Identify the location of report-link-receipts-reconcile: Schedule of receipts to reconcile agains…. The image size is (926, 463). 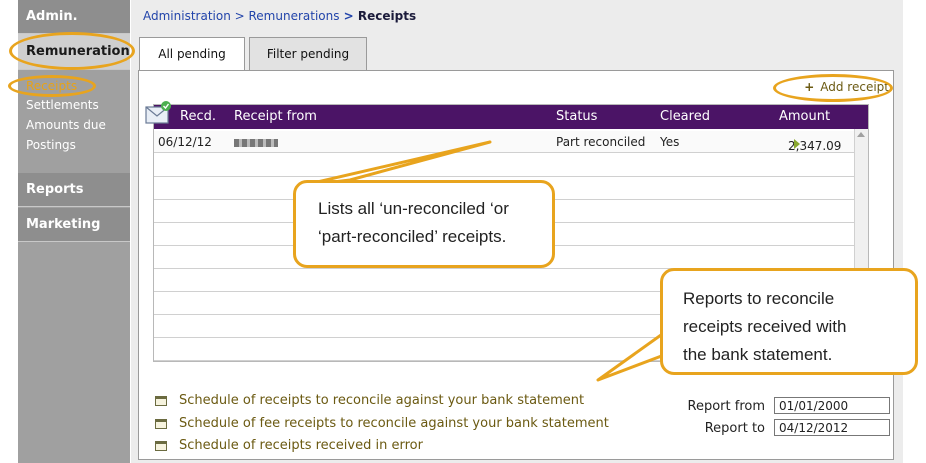
(369, 400).